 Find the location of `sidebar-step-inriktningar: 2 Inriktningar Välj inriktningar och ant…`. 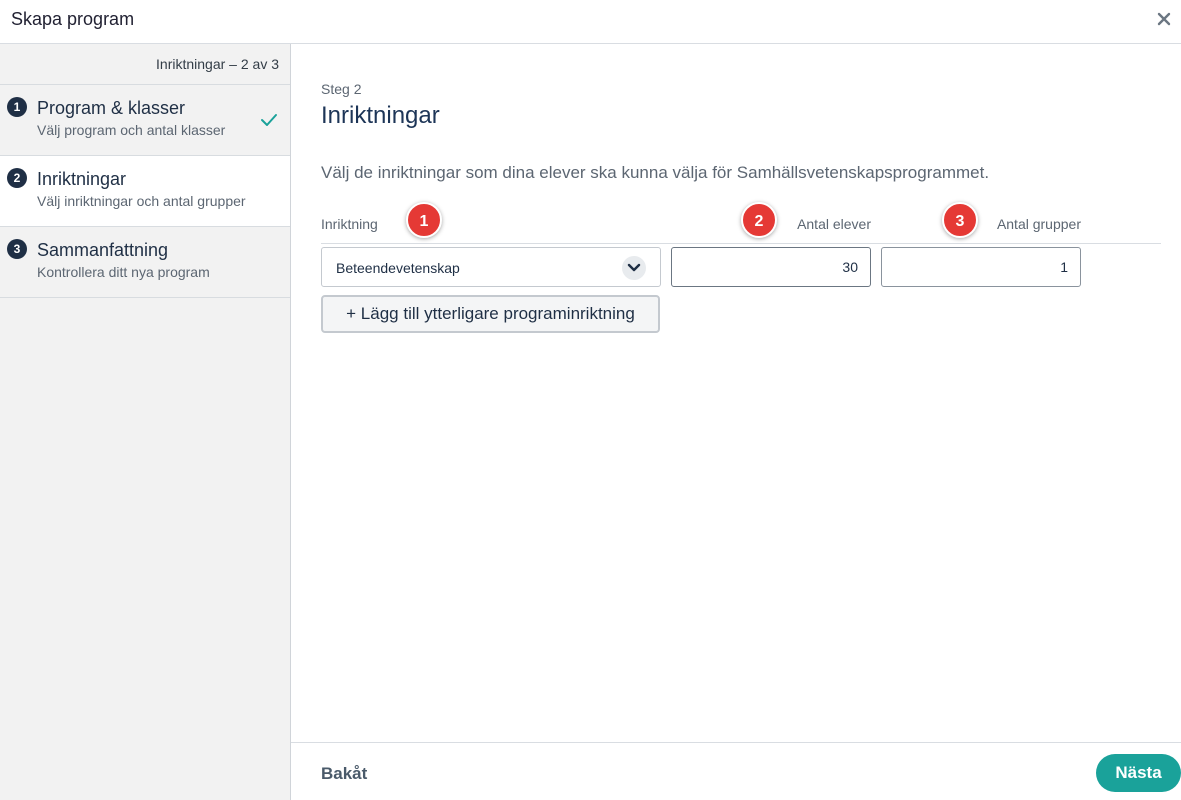

sidebar-step-inriktningar: 2 Inriktningar Välj inriktningar och ant… is located at coordinates (145, 191).